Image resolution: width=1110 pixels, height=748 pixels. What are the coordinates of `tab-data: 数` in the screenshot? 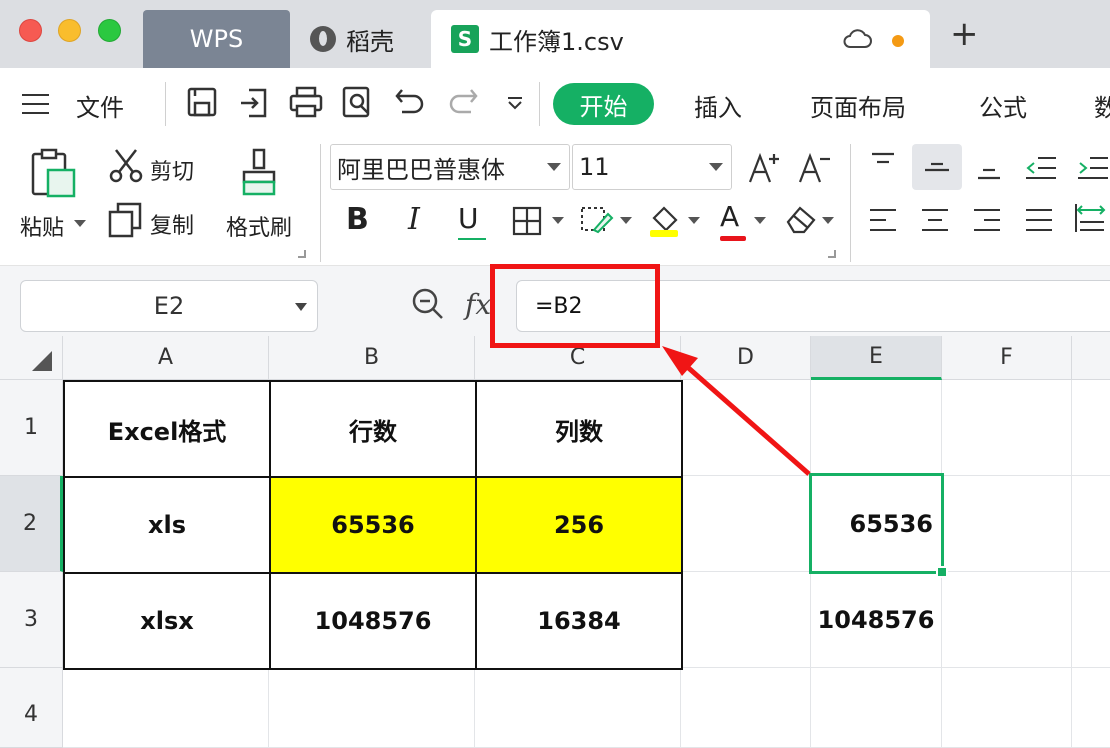 It's located at (1102, 105).